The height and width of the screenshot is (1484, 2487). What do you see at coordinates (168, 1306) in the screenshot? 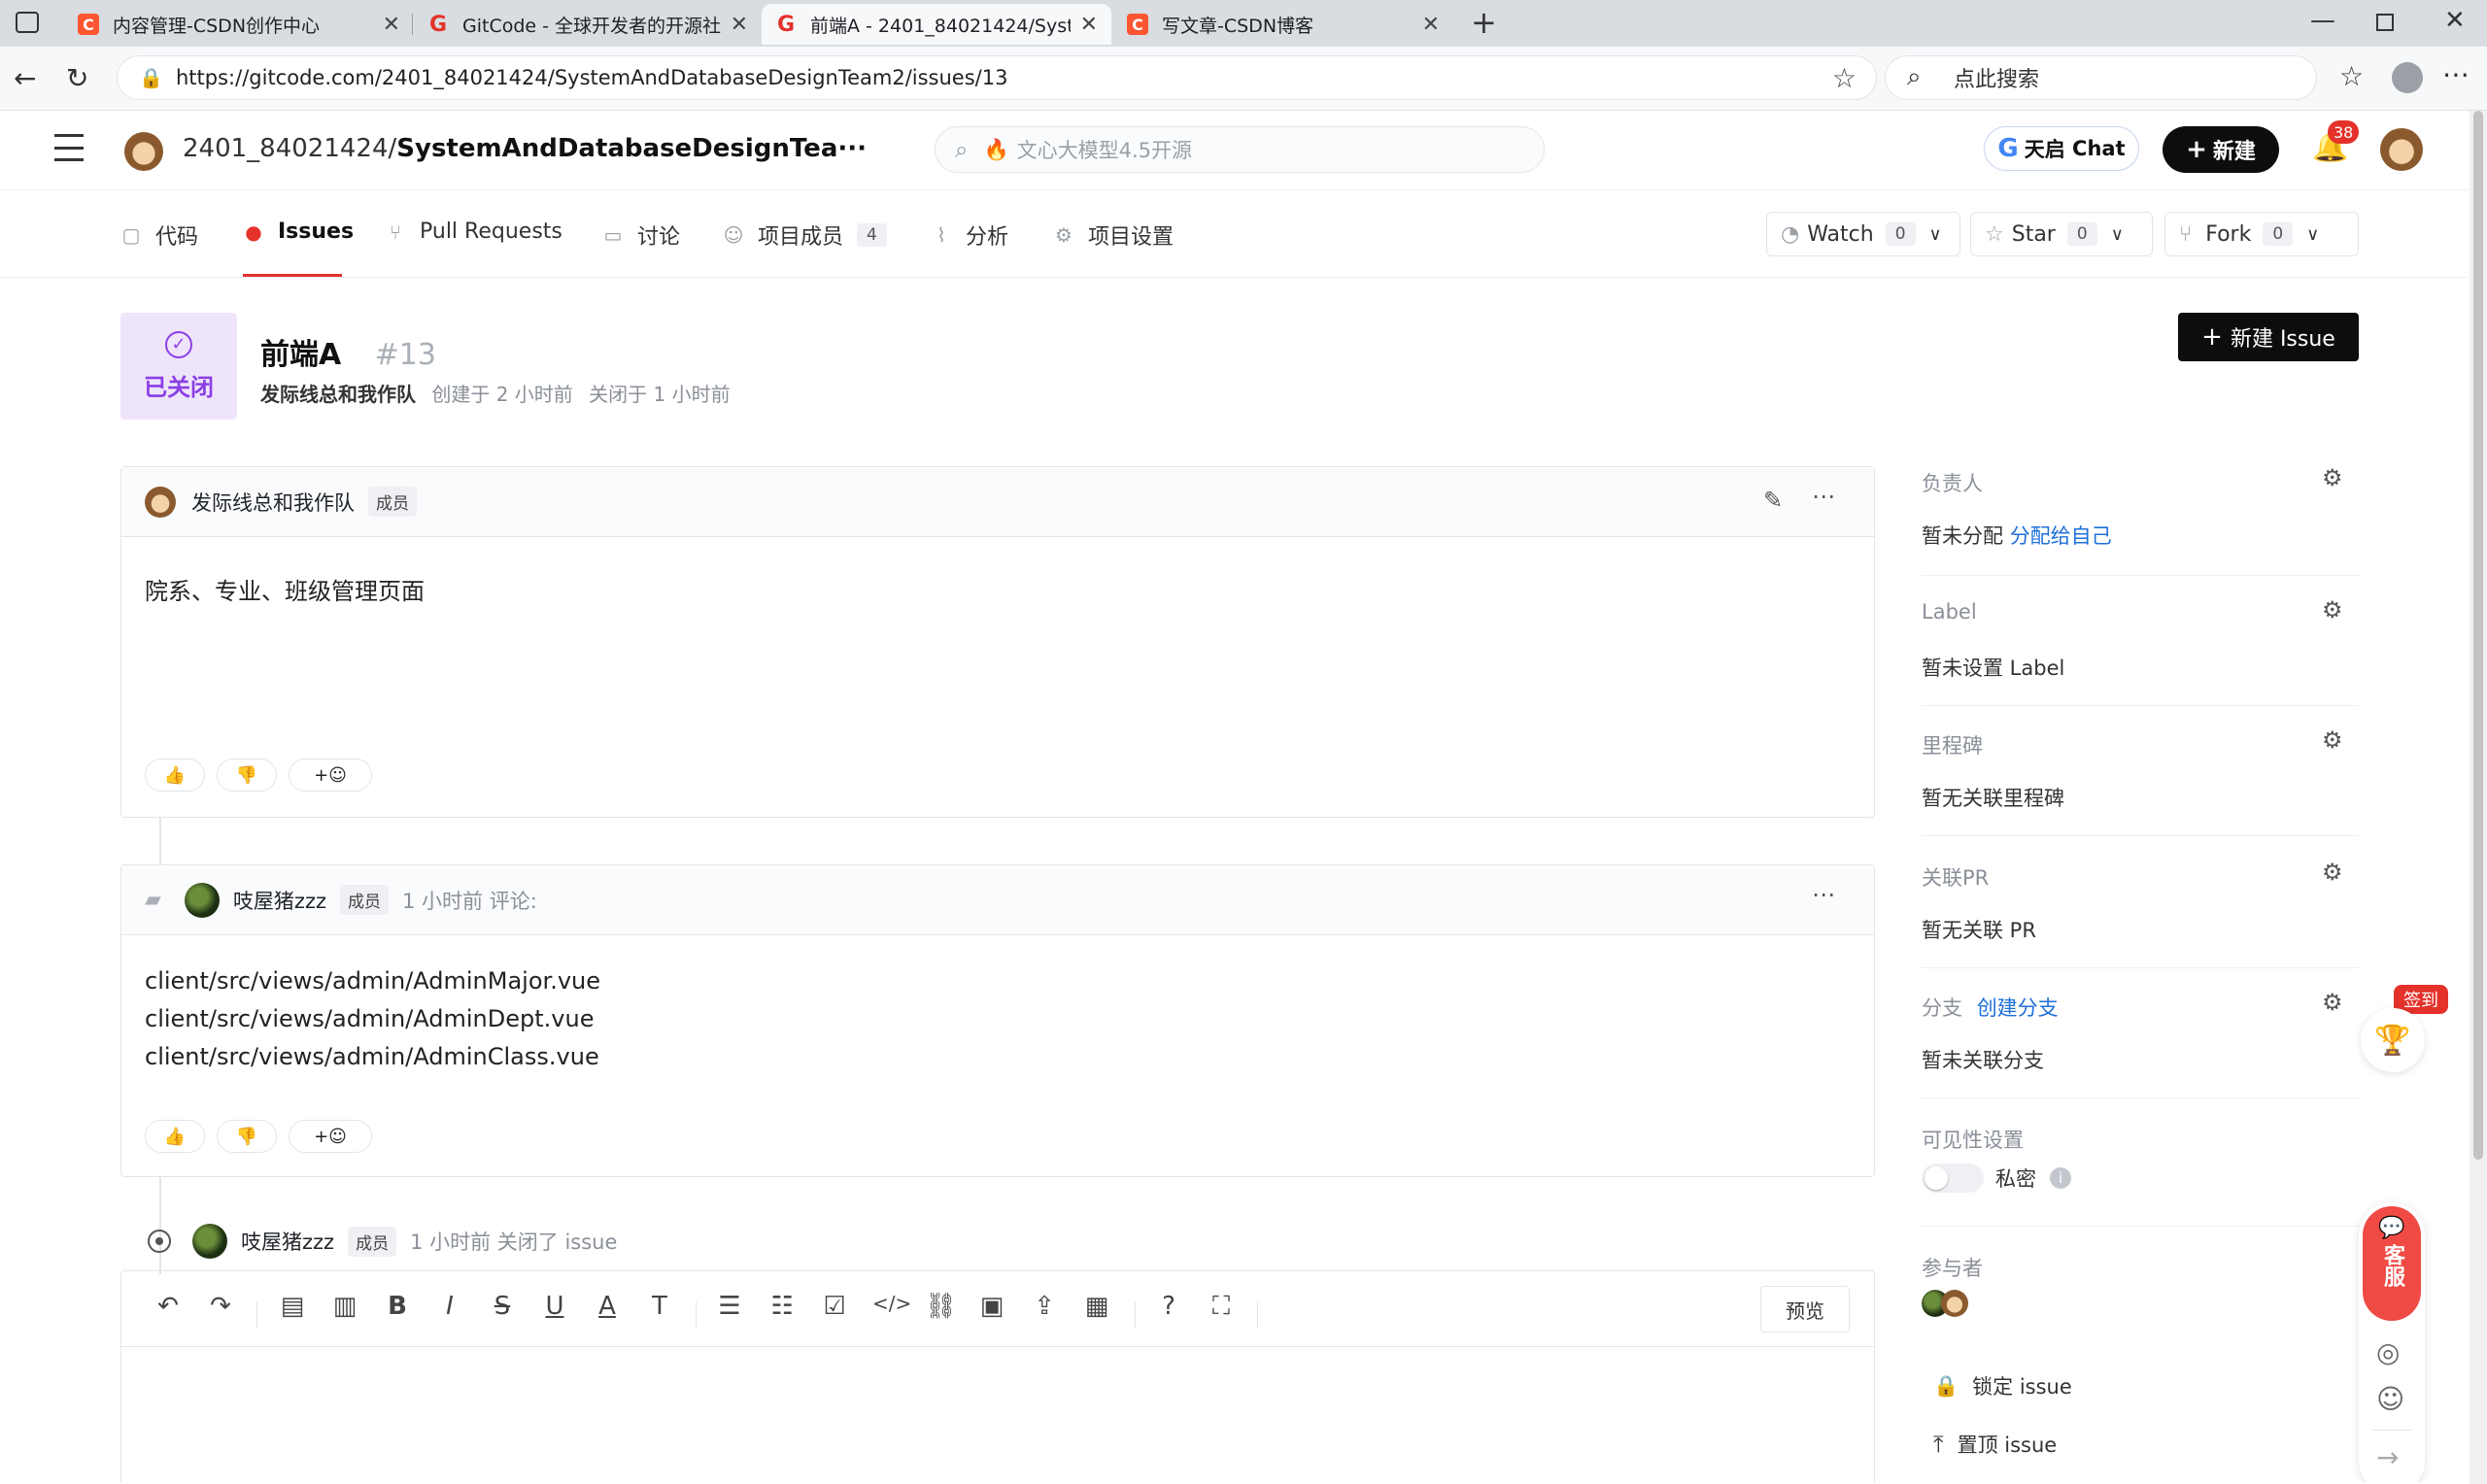
I see `undo-icon: ↶` at bounding box center [168, 1306].